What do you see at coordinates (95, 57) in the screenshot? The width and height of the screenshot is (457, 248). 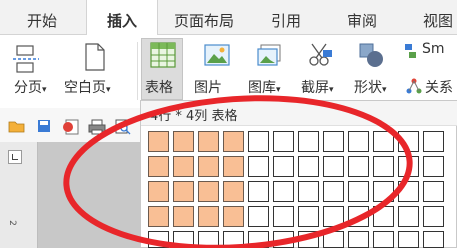 I see `blank-page-icon` at bounding box center [95, 57].